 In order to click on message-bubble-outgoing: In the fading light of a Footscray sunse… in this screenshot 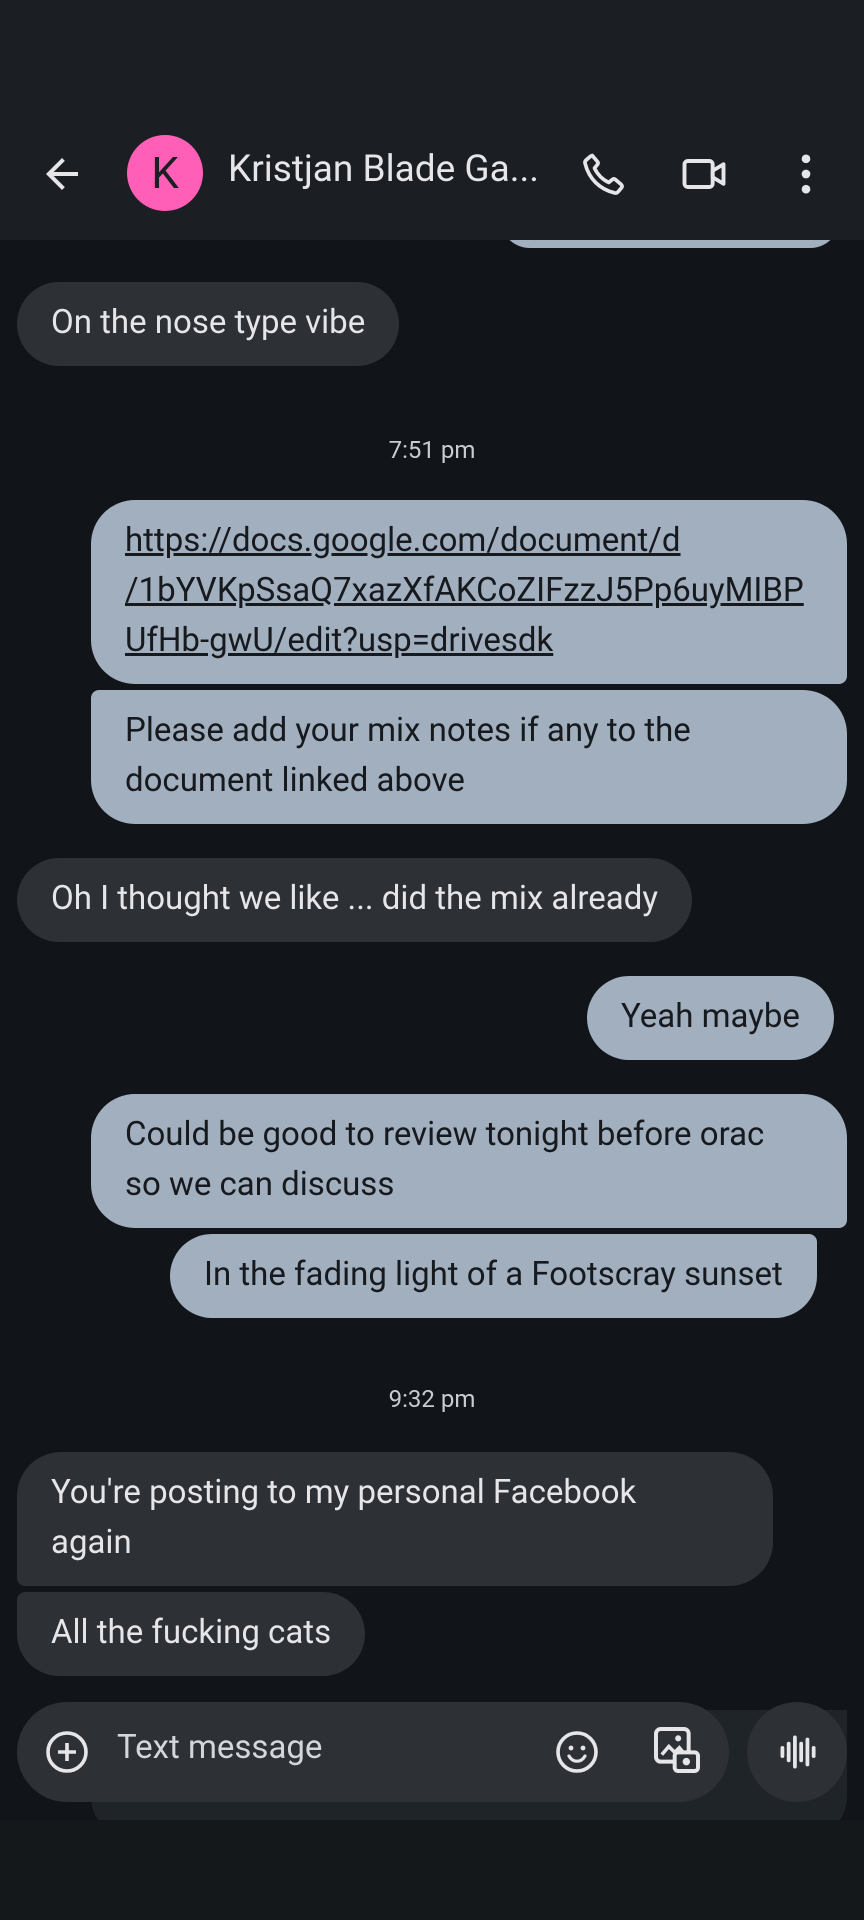, I will do `click(493, 1276)`.